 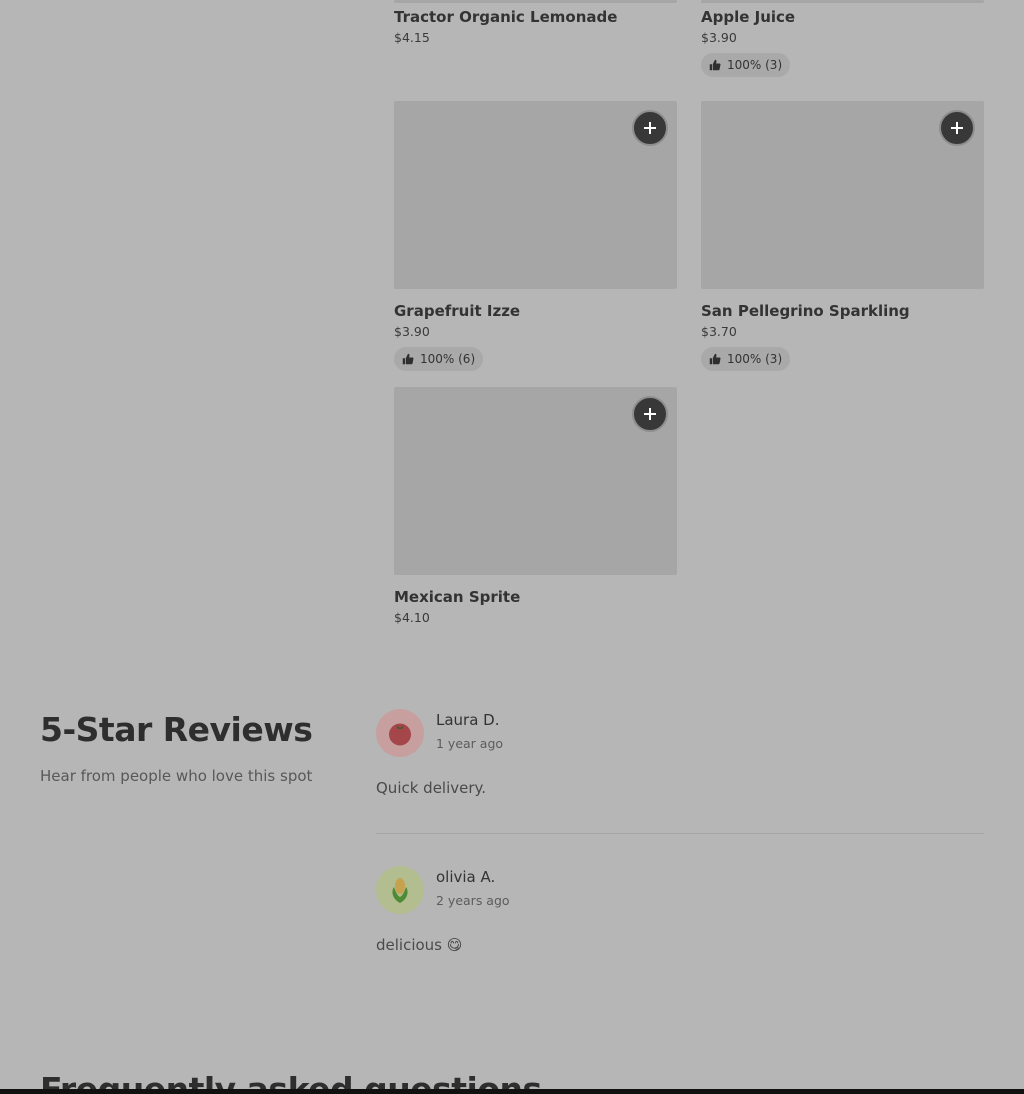 I want to click on product-card: Grapefruit Izze $3.90 100% (6), so click(x=535, y=236).